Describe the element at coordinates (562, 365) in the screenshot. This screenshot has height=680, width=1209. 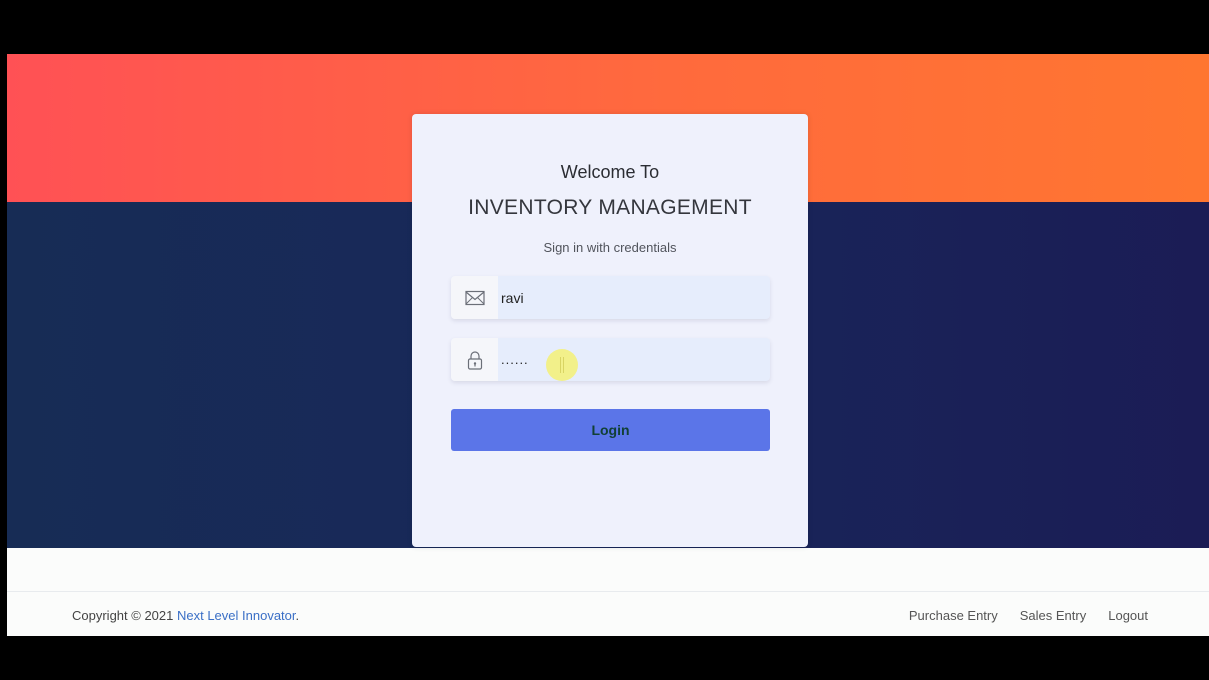
I see `text-cursor-icon` at that location.